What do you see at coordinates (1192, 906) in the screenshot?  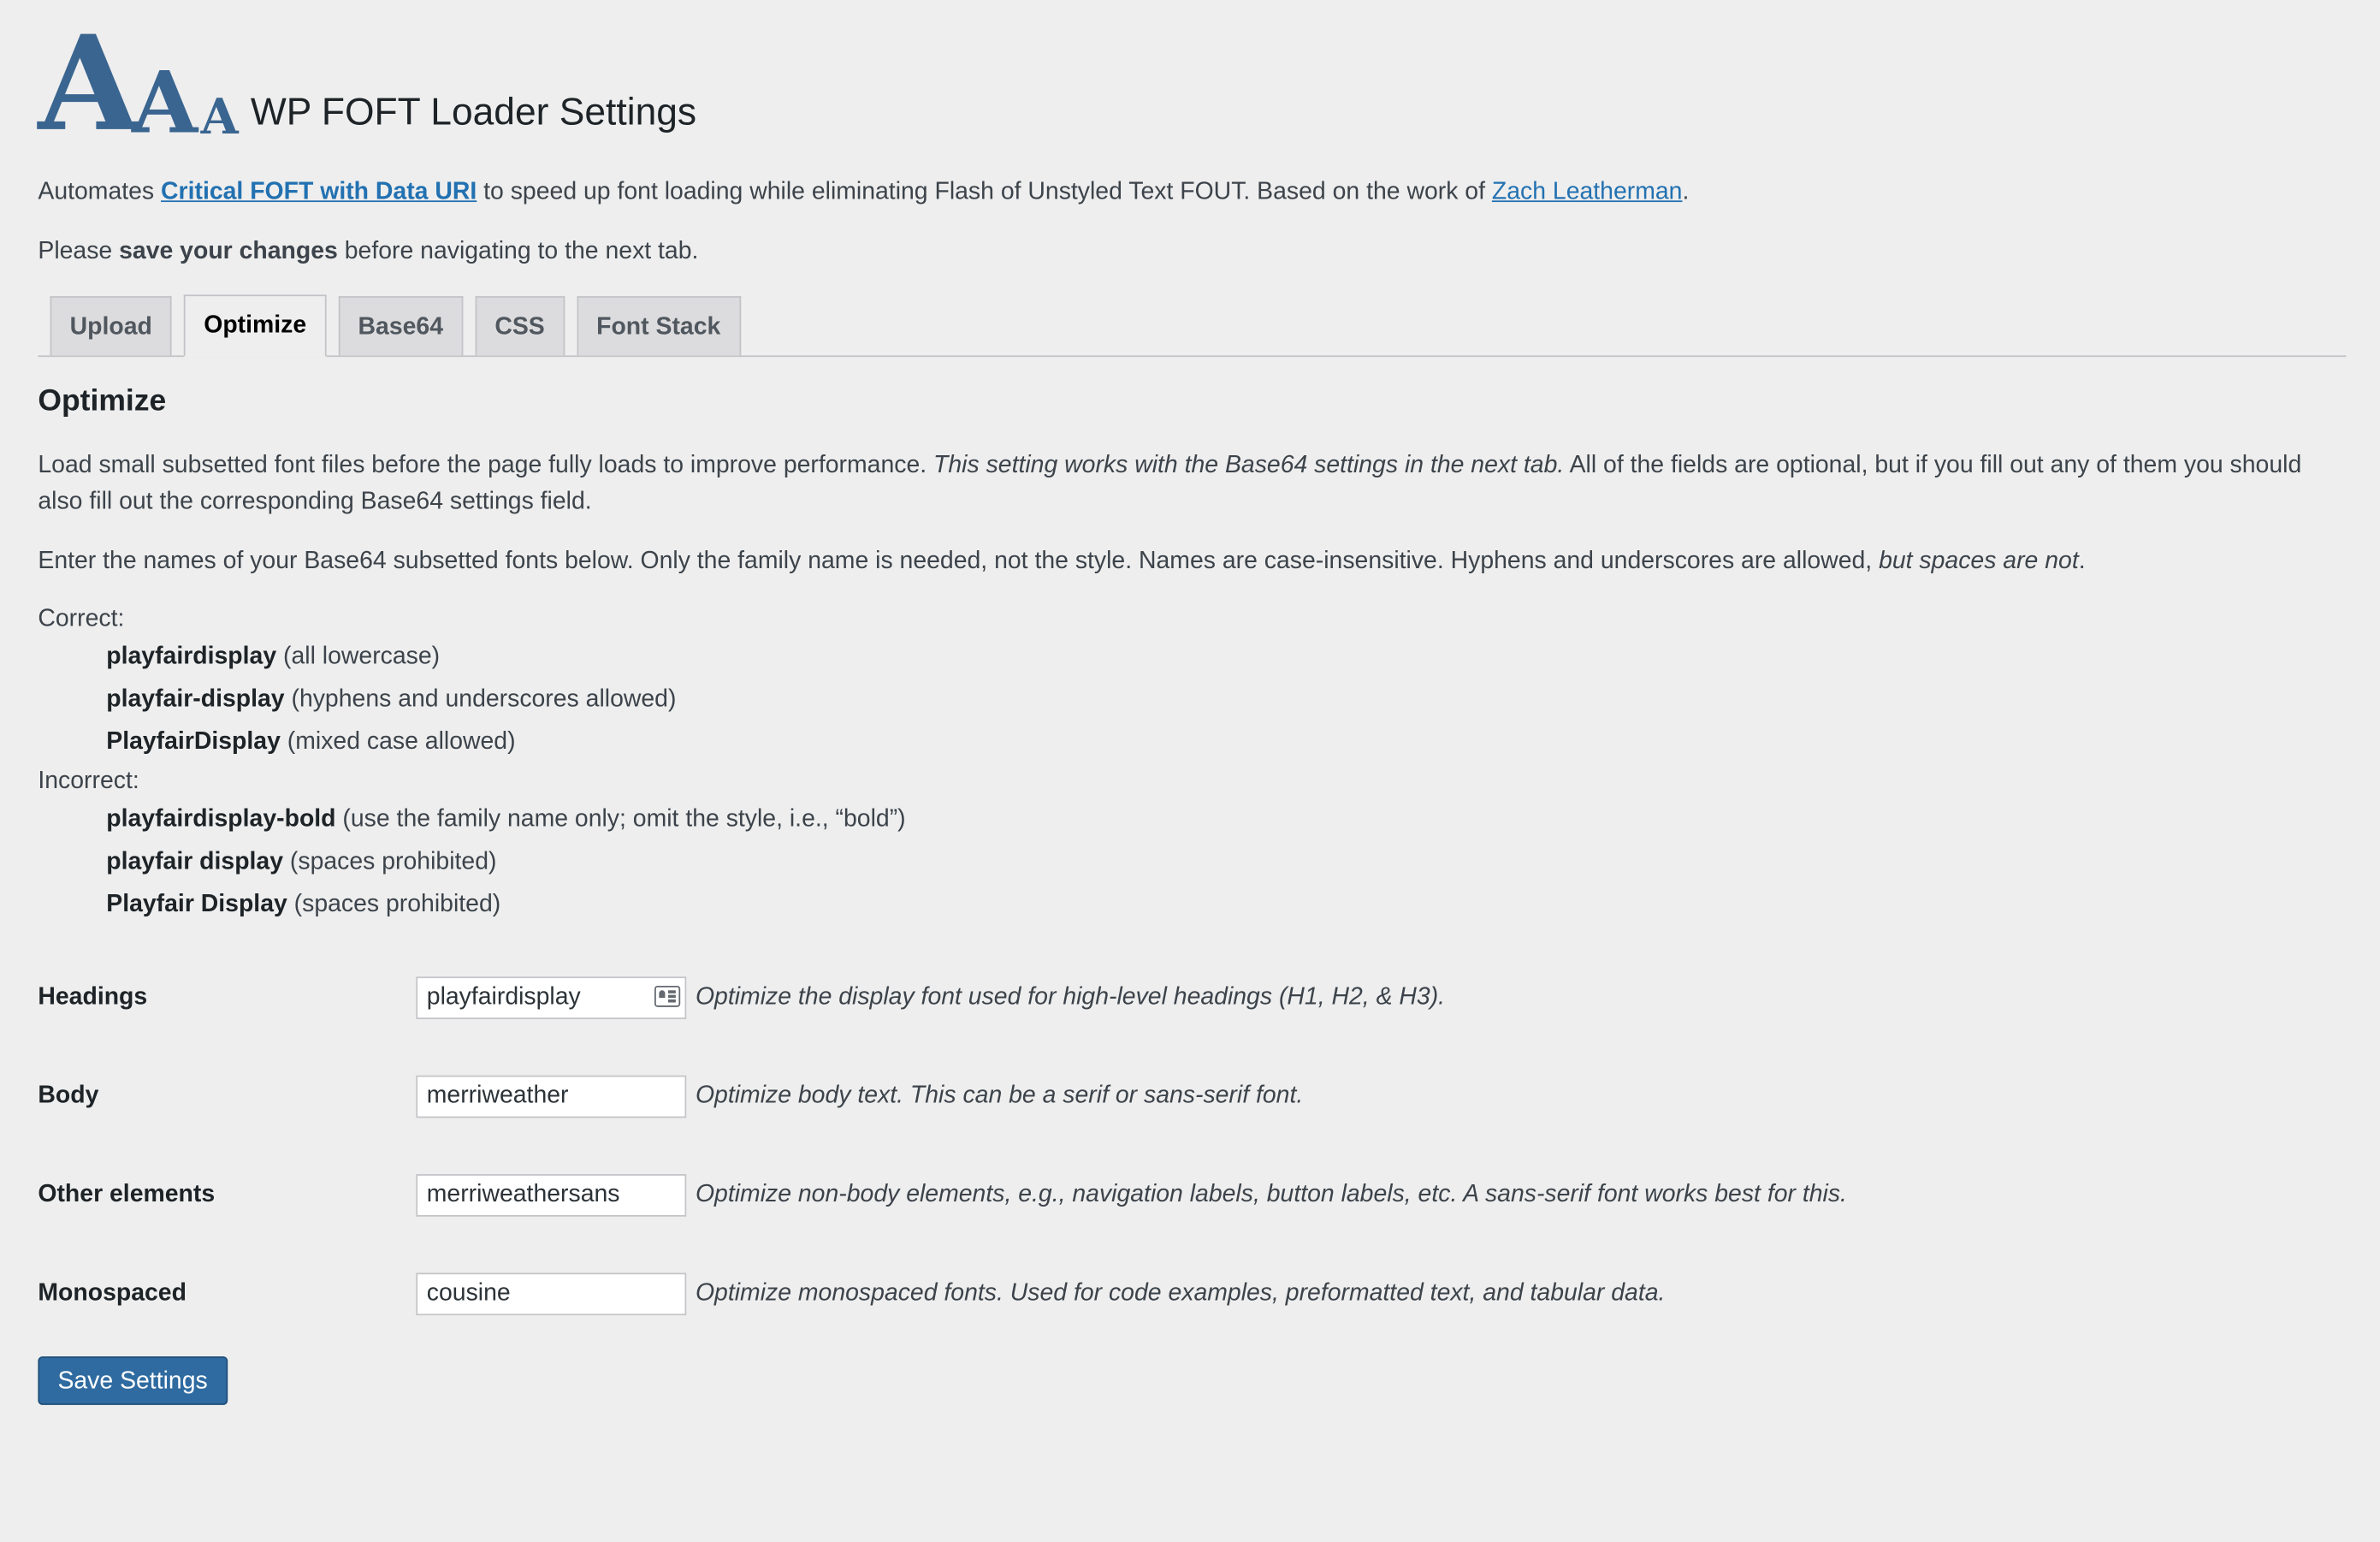 I see `example-item: Playfair Display (spaces prohibited)` at bounding box center [1192, 906].